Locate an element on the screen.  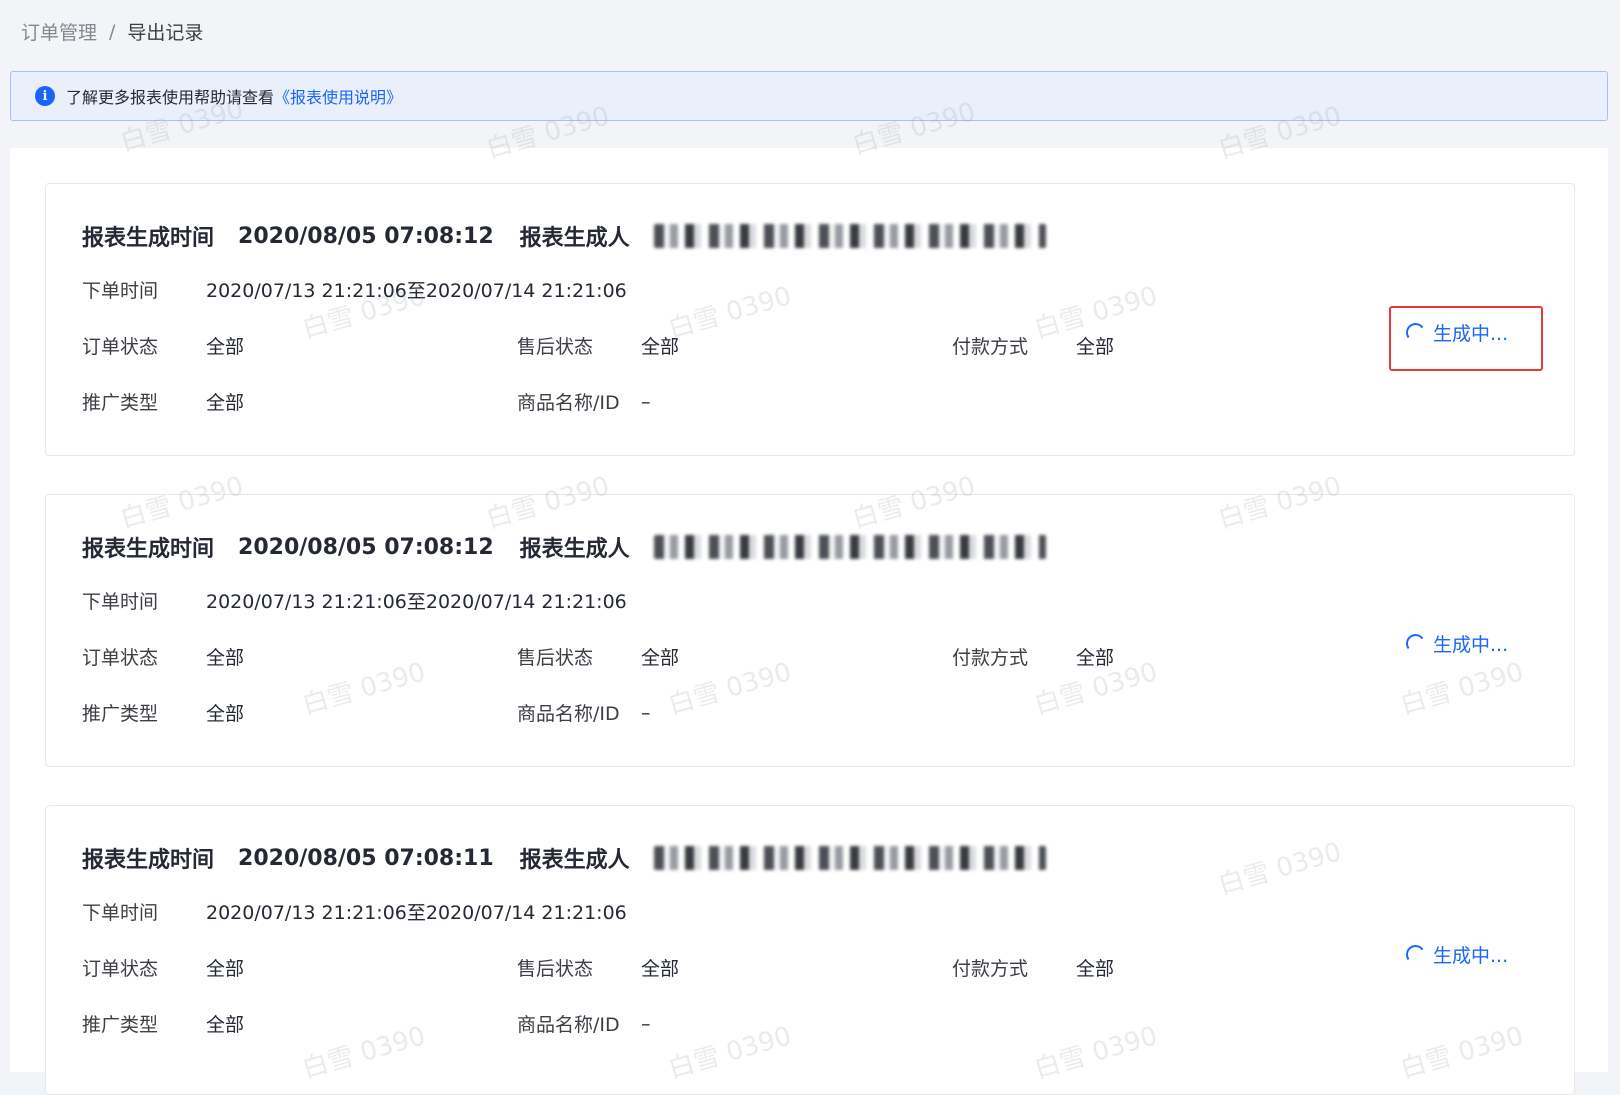
report-time-value: 2020/08/05 07:08:11 is located at coordinates (366, 858).